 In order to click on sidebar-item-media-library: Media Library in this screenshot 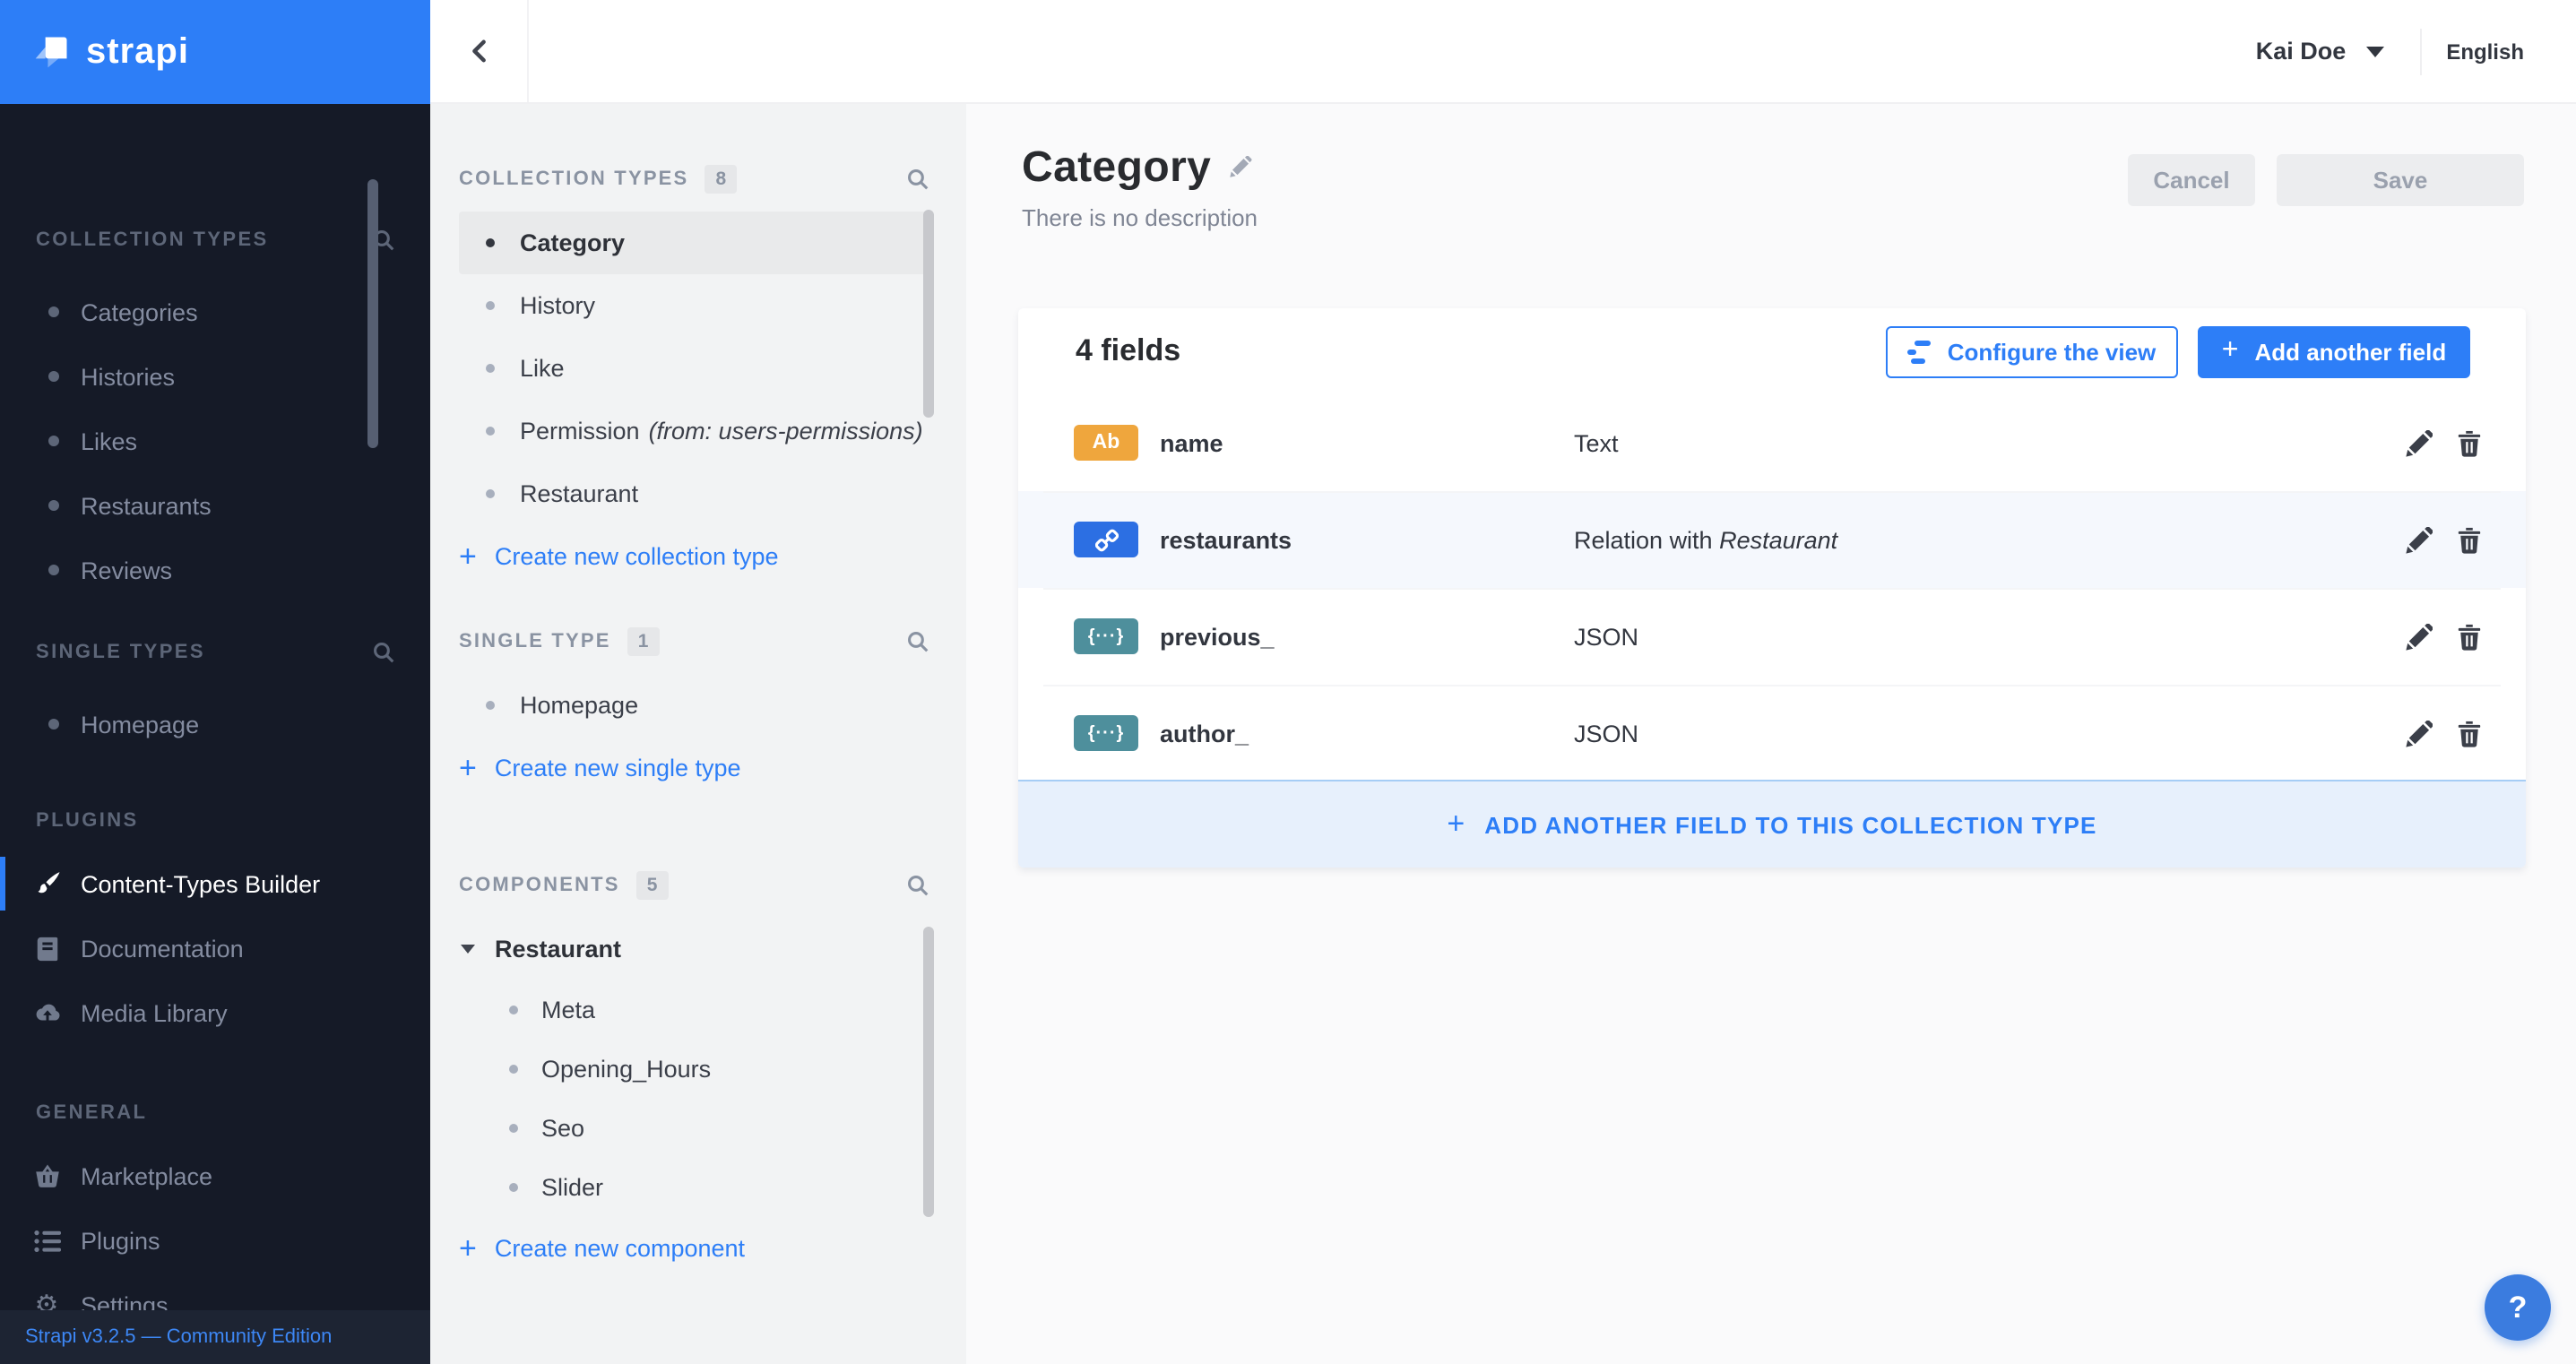, I will do `click(215, 1012)`.